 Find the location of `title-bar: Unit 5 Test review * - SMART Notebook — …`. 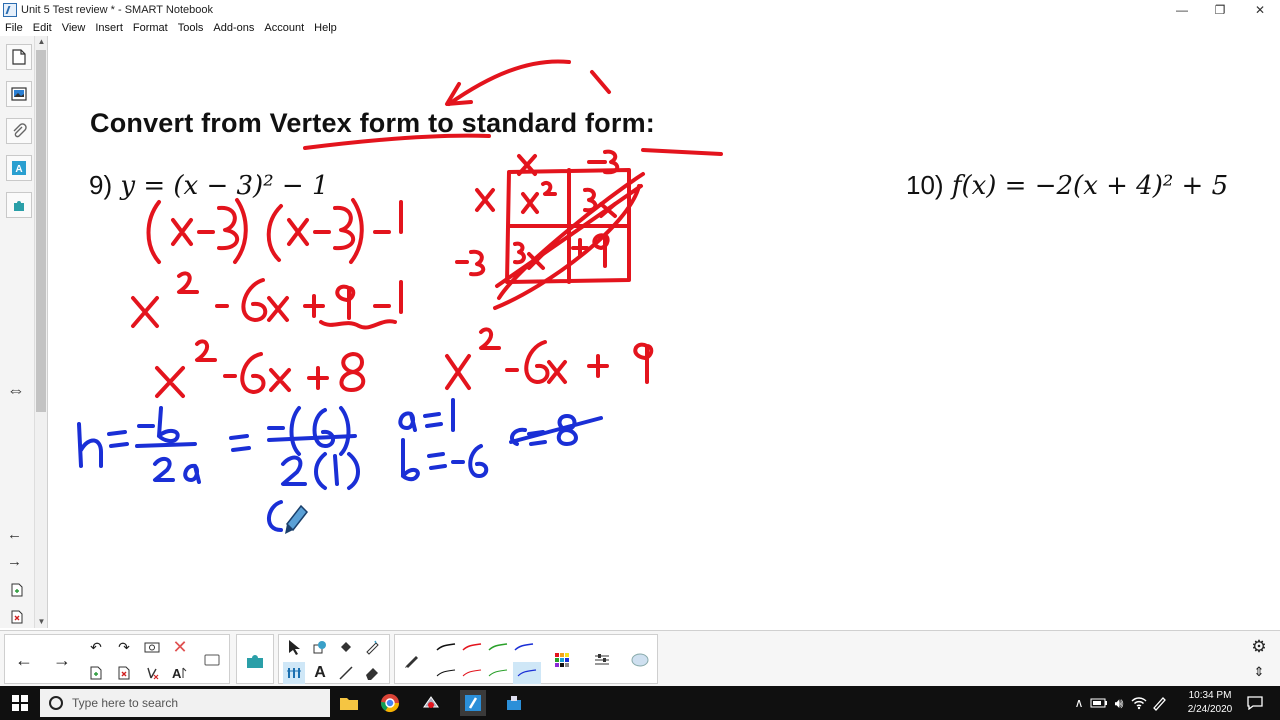

title-bar: Unit 5 Test review * - SMART Notebook — … is located at coordinates (640, 10).